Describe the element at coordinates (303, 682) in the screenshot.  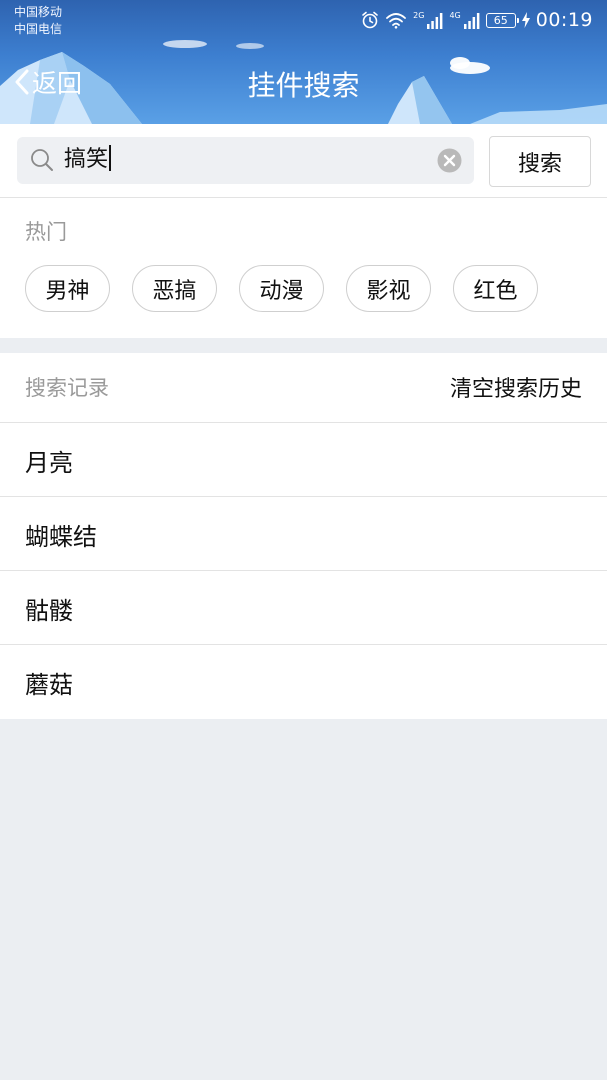
I see `history-item: 蘑菇` at that location.